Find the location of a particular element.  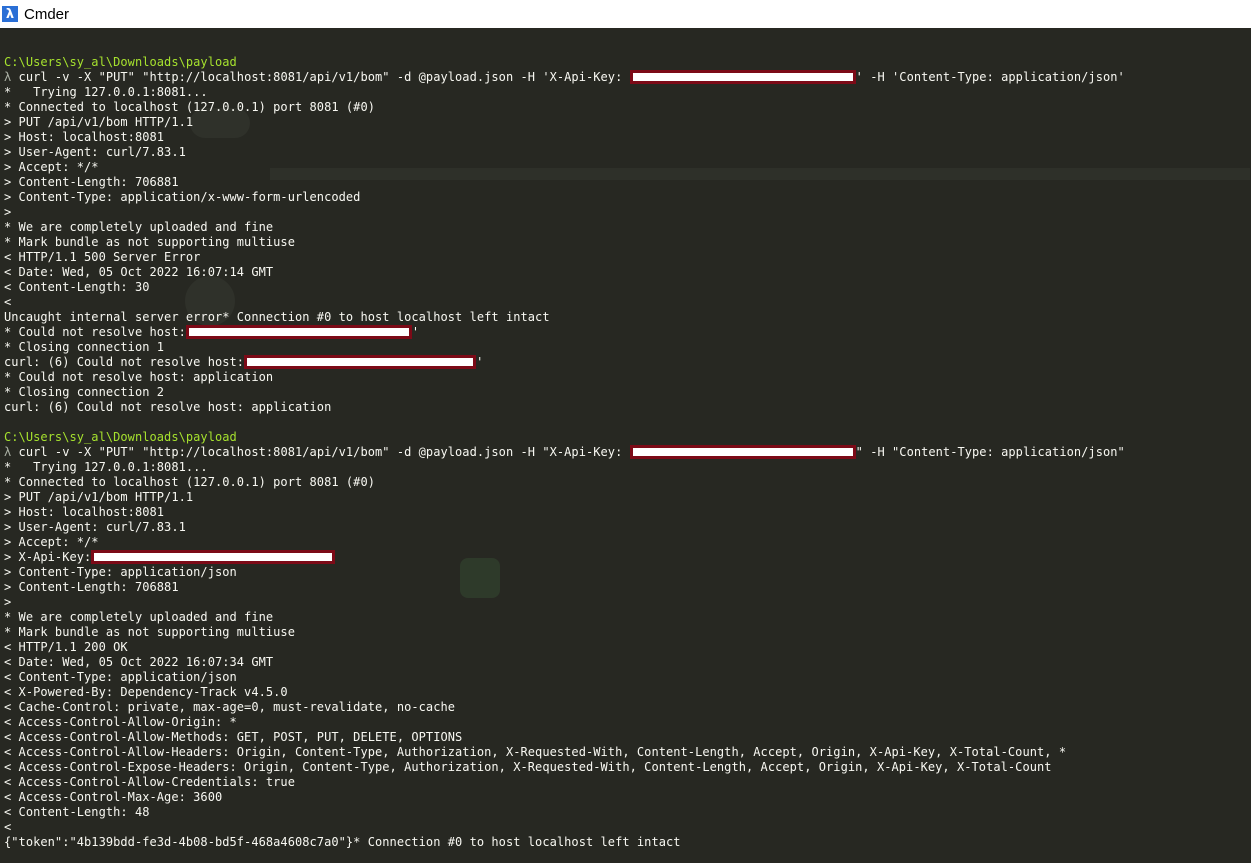

output-text: > X-Api-Key: is located at coordinates (48, 557).